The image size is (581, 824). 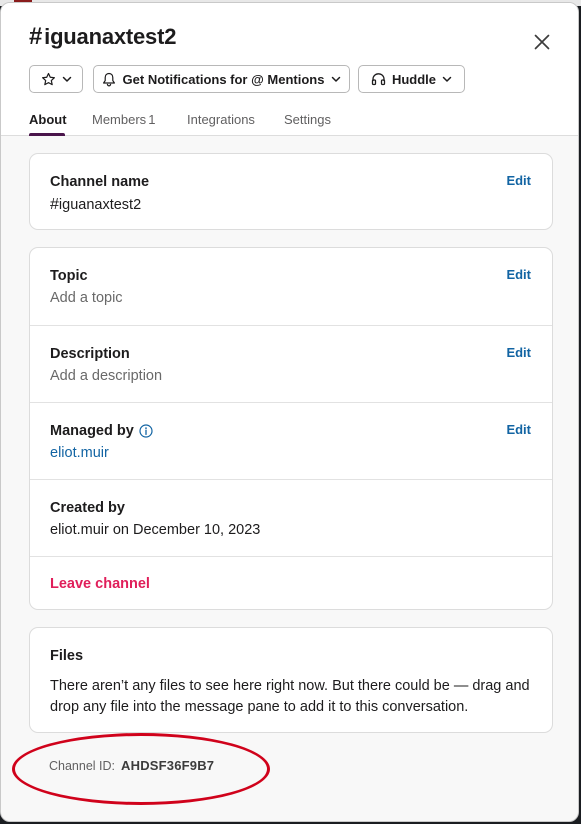 What do you see at coordinates (167, 765) in the screenshot?
I see `channel-id-value: AHDSF36F9B7` at bounding box center [167, 765].